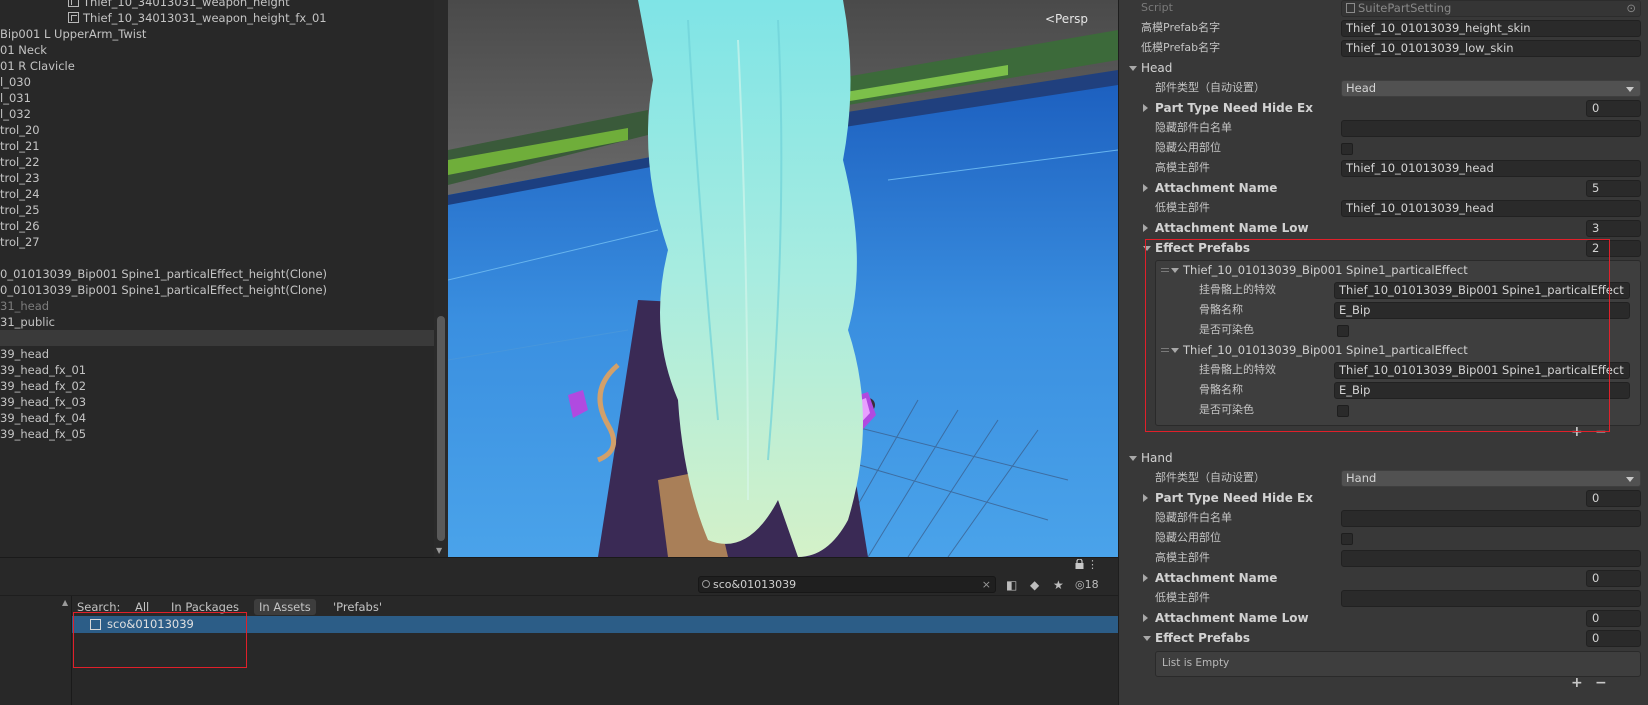  I want to click on filter-in-assets: In Assets, so click(285, 607).